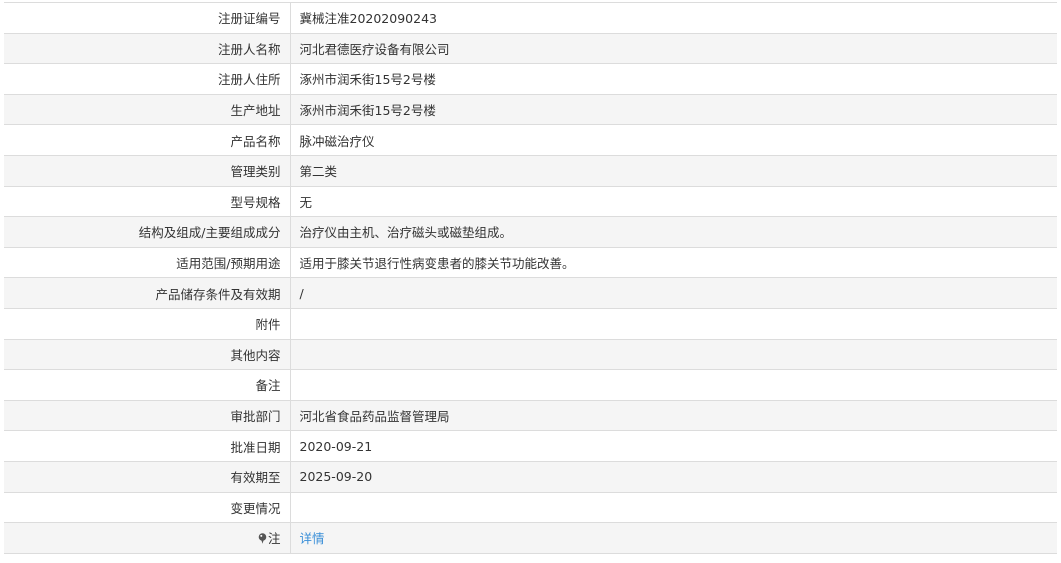 The height and width of the screenshot is (563, 1061). What do you see at coordinates (673, 476) in the screenshot?
I see `row-value: 2025-09-20` at bounding box center [673, 476].